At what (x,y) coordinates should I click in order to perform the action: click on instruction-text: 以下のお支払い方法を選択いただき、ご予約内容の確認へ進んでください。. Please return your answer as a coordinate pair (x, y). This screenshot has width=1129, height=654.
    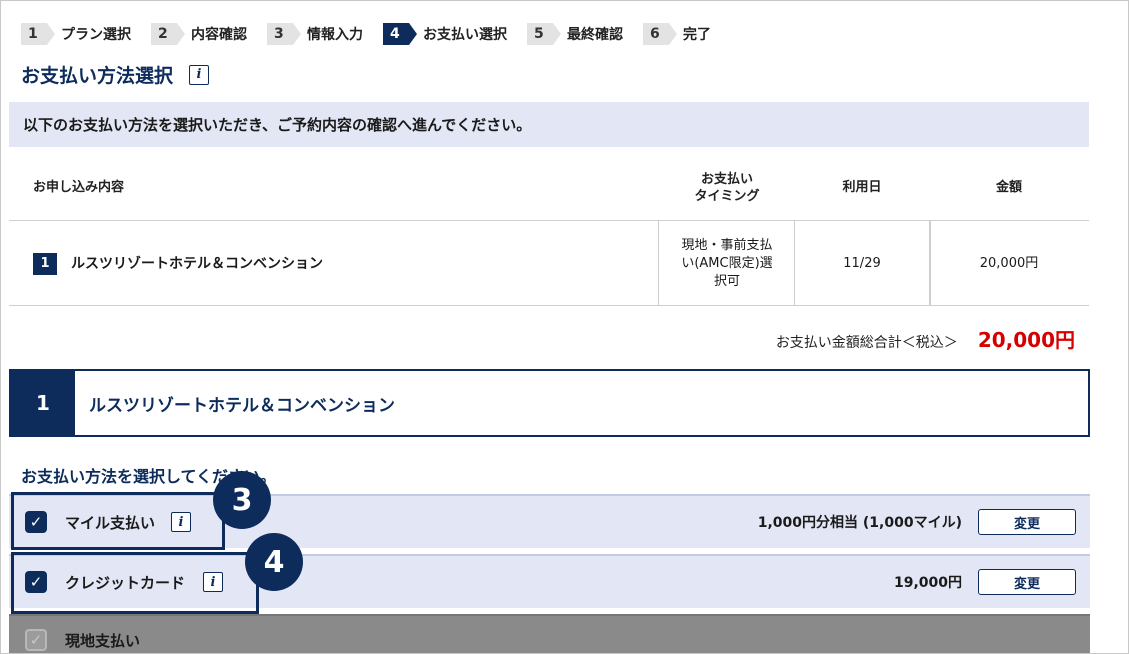
    Looking at the image, I should click on (277, 125).